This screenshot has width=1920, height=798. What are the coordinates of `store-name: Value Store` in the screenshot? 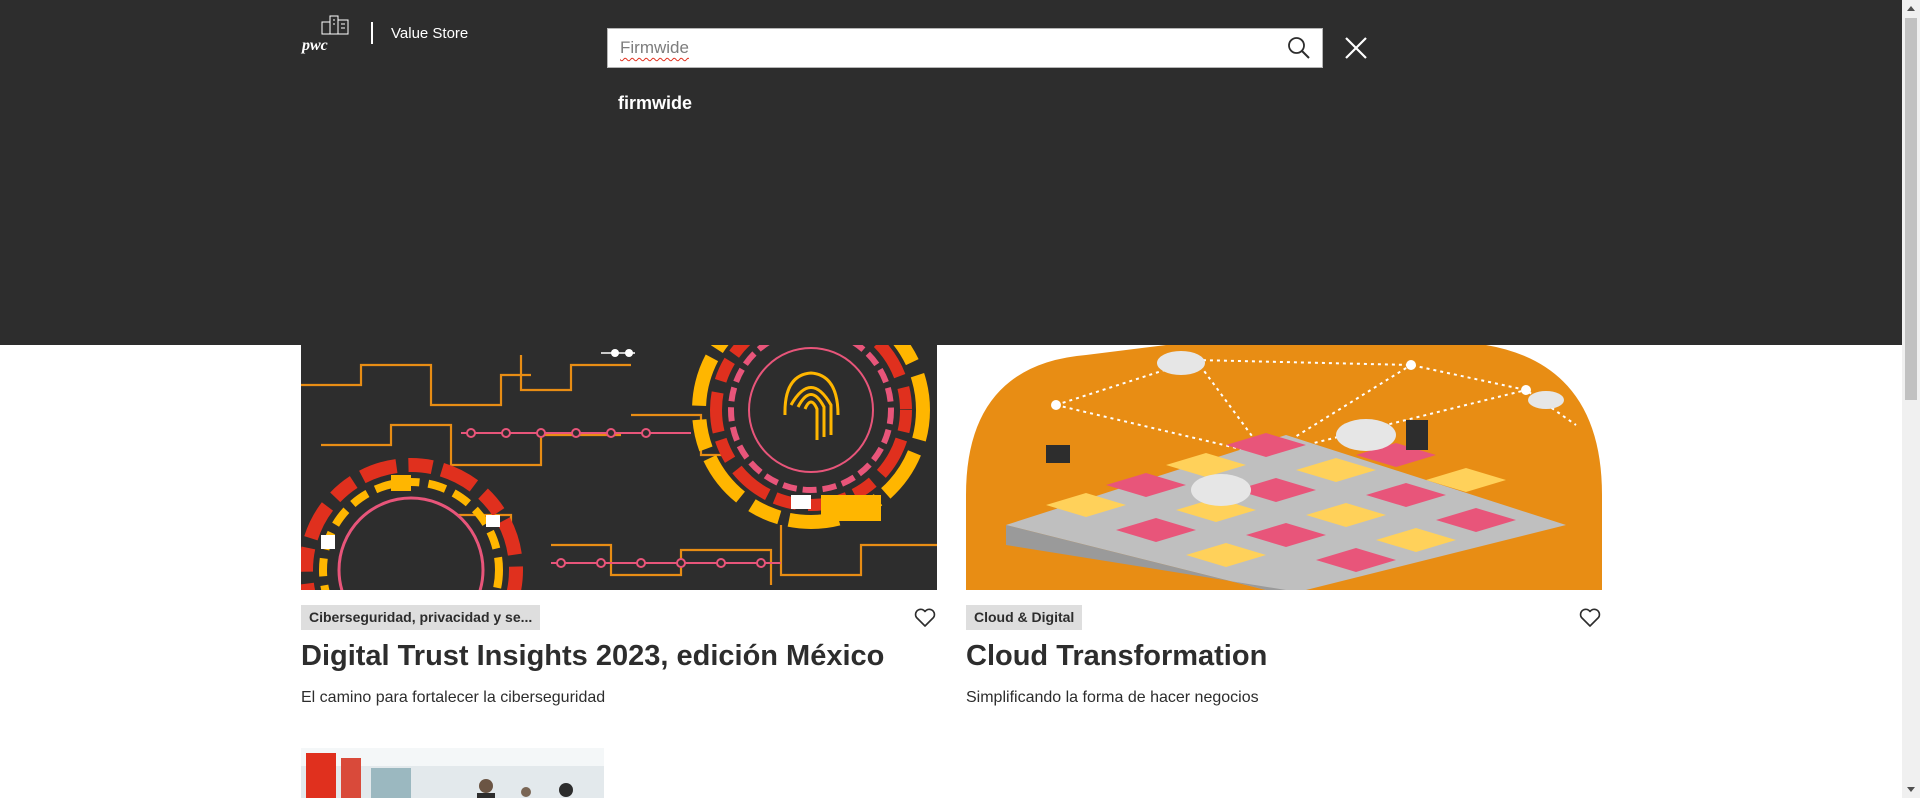 It's located at (429, 33).